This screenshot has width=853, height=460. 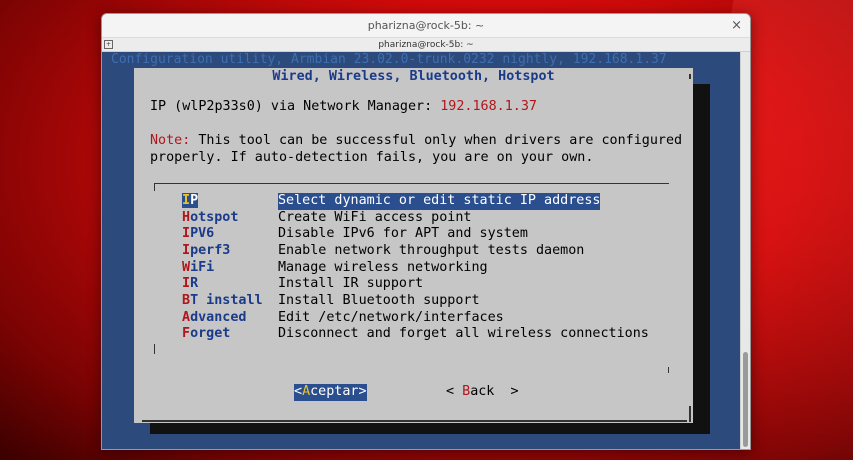 I want to click on menu-item-ir: IR Install IR support, so click(x=302, y=284).